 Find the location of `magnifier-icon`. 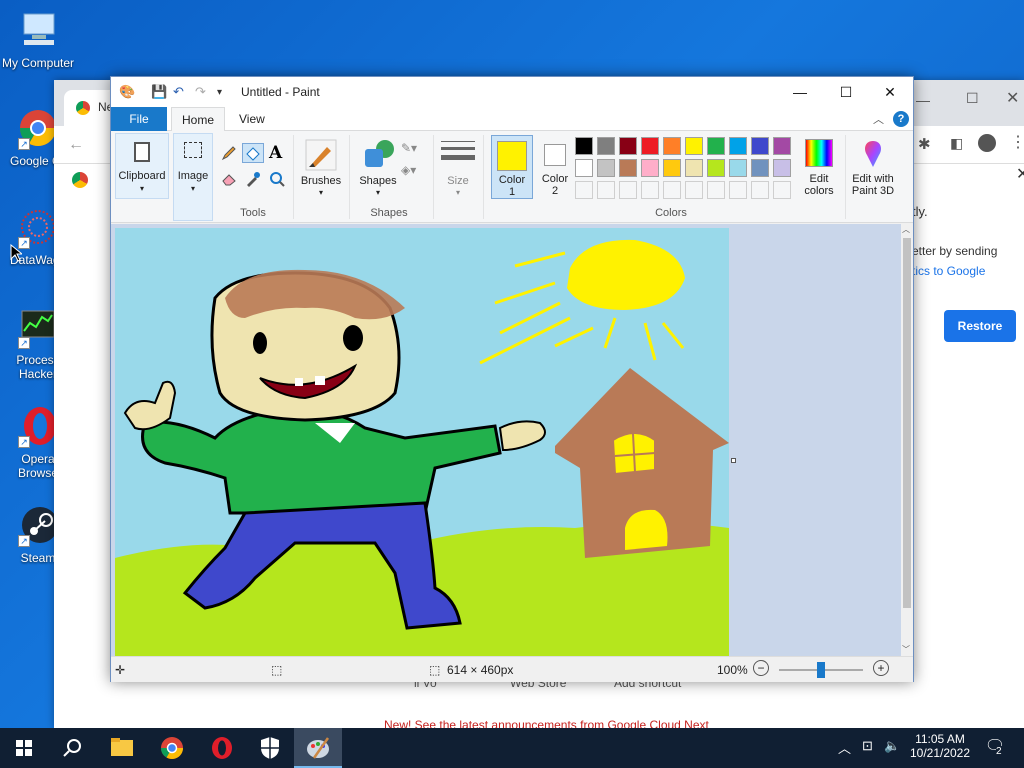

magnifier-icon is located at coordinates (277, 181).